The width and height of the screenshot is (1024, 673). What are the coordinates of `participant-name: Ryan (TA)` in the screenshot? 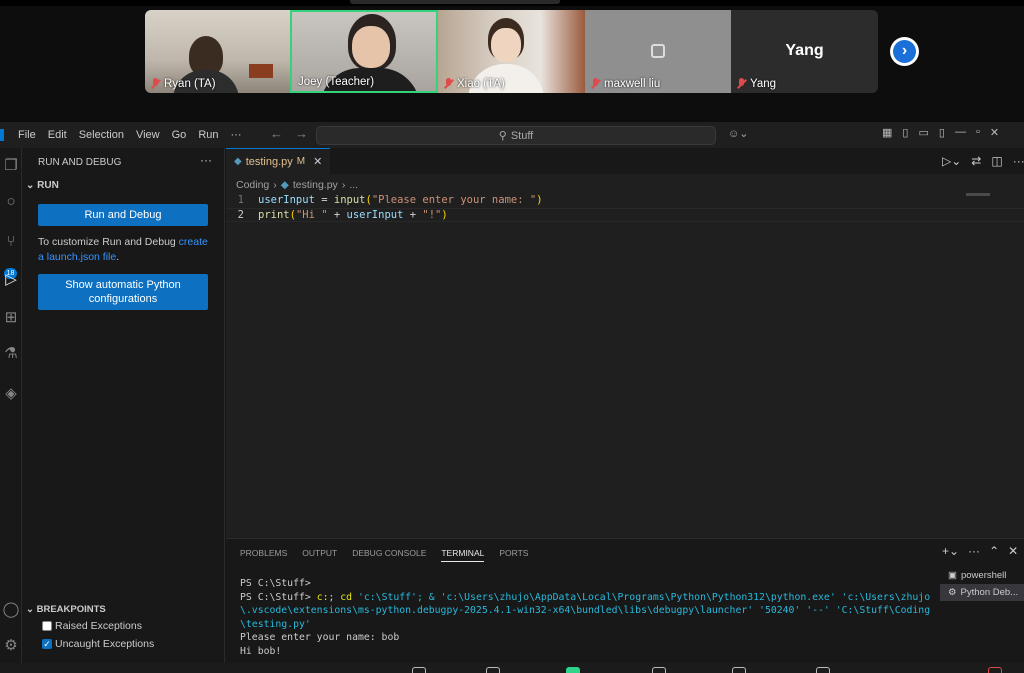 It's located at (190, 84).